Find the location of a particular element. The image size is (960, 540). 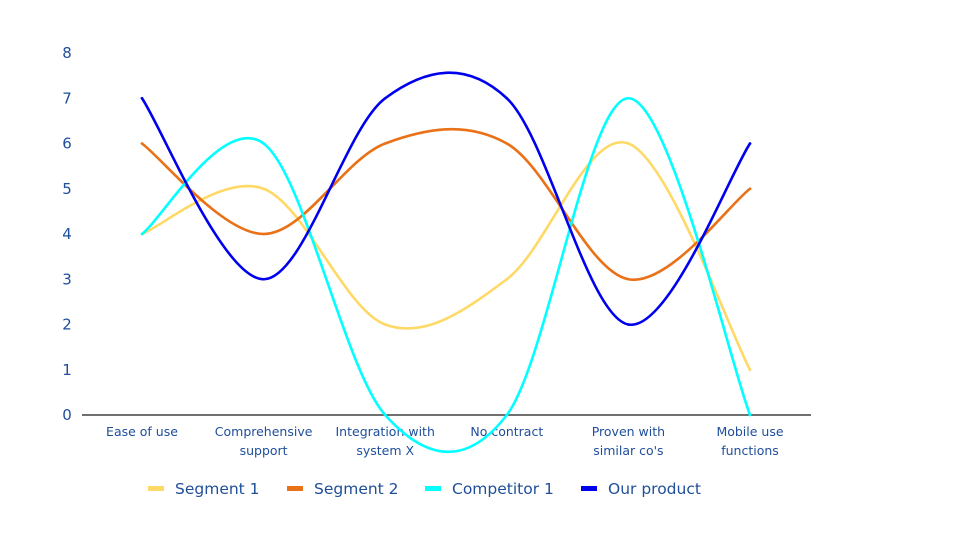

x-tick-label: No contract is located at coordinates (506, 431).